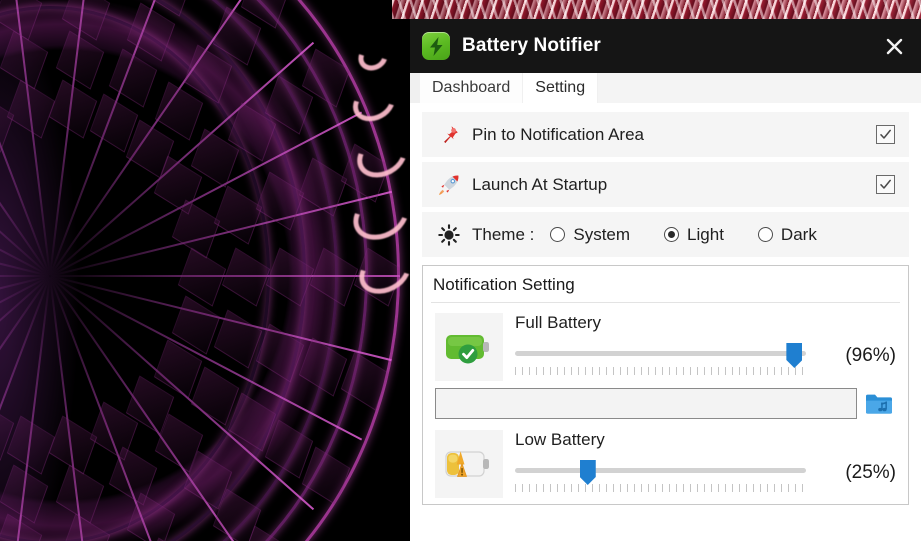 The width and height of the screenshot is (921, 541). Describe the element at coordinates (879, 403) in the screenshot. I see `music-folder-icon` at that location.